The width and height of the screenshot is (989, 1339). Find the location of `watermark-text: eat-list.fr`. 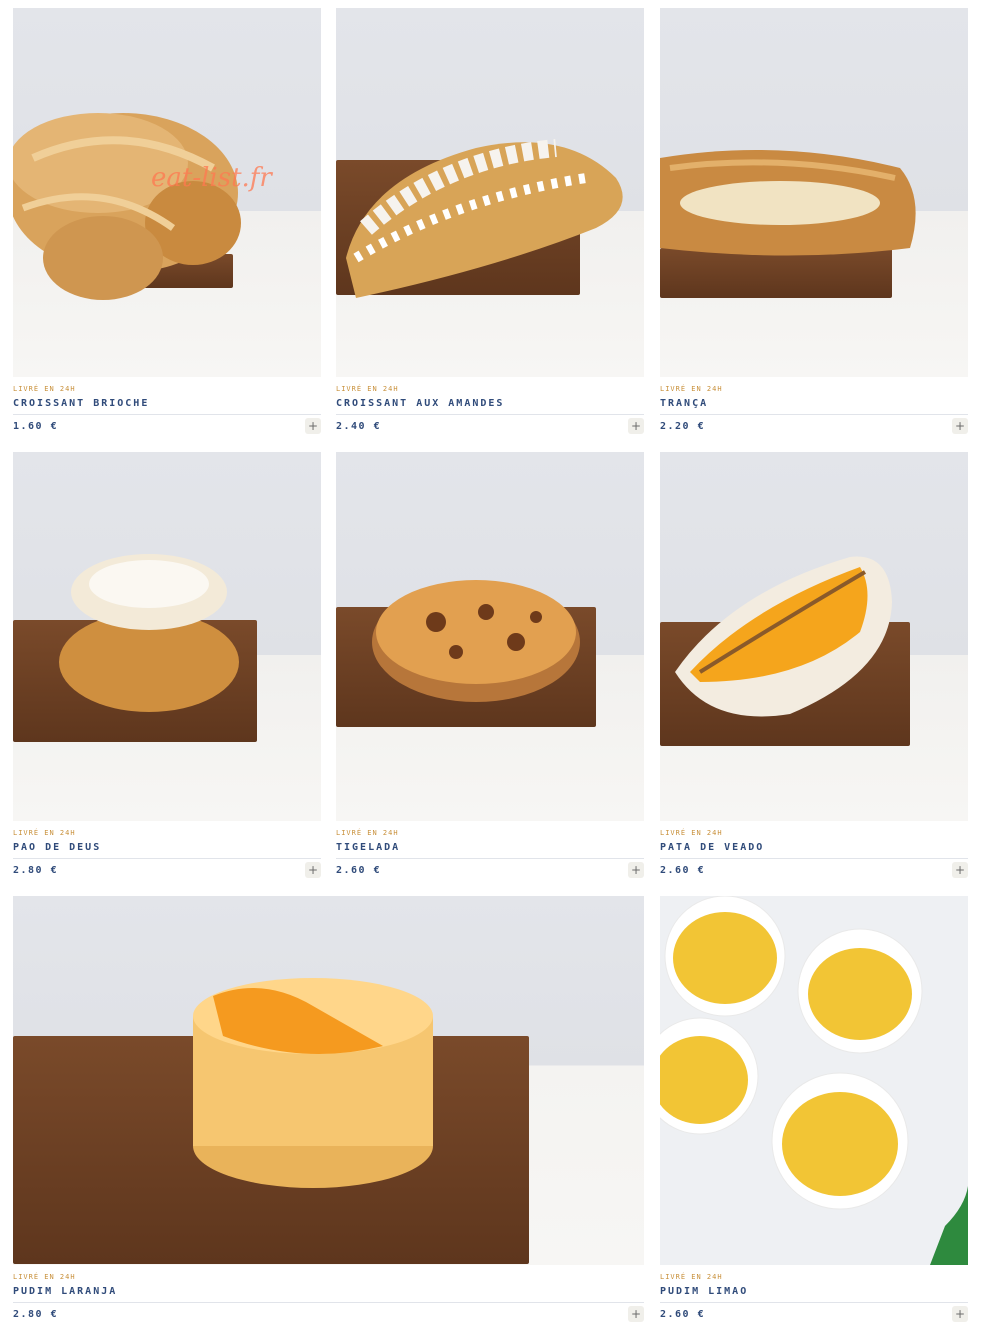

watermark-text: eat-list.fr is located at coordinates (211, 178).